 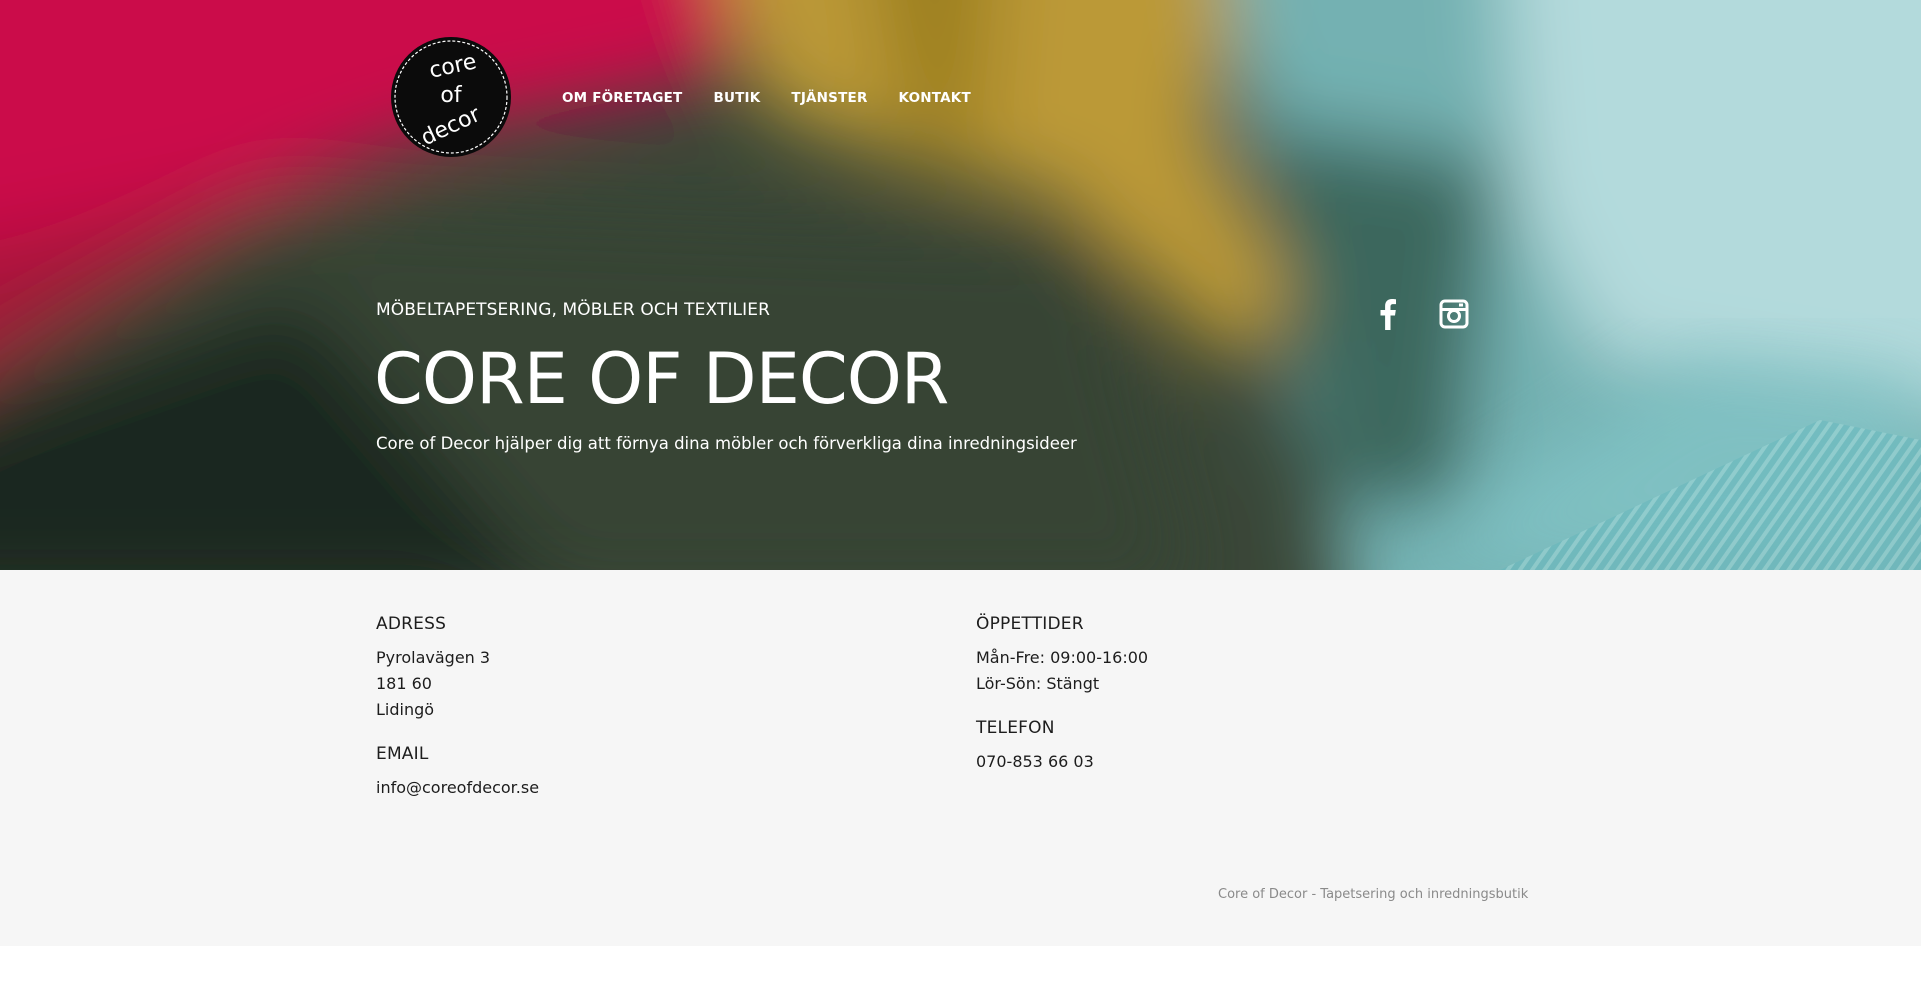 What do you see at coordinates (433, 657) in the screenshot?
I see `address-street: Pyrolavägen 3` at bounding box center [433, 657].